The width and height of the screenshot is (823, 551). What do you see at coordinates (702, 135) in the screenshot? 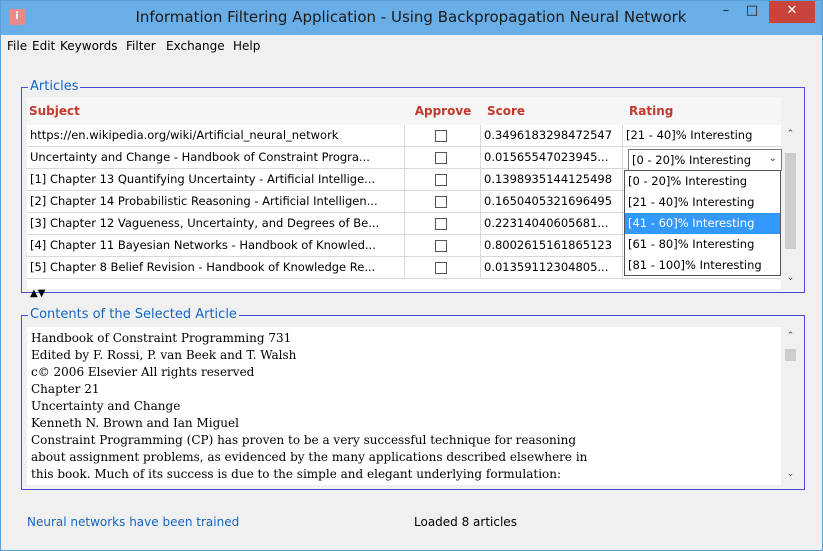
I see `cell-rating: [21 - 40]% Interesting` at bounding box center [702, 135].